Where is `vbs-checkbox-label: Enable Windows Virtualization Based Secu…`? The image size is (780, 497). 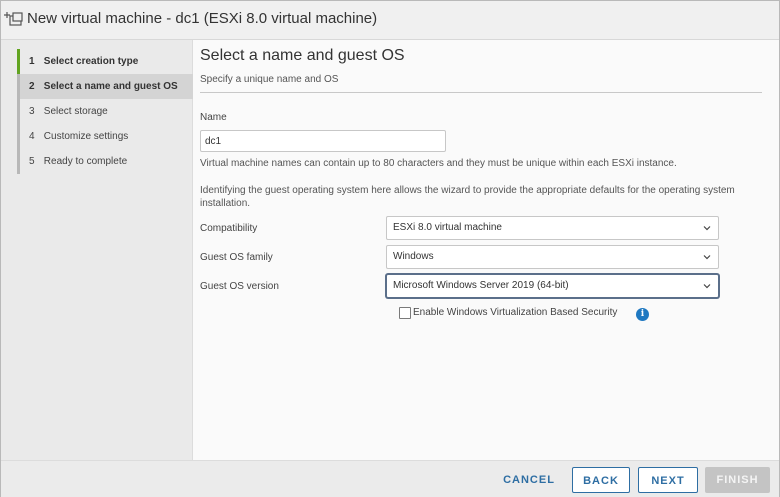
vbs-checkbox-label: Enable Windows Virtualization Based Secu… is located at coordinates (515, 312).